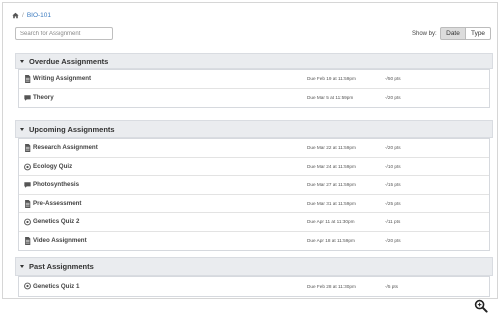 The image size is (500, 320). Describe the element at coordinates (330, 98) in the screenshot. I see `assignment-due: Due Mar 5 at 11:59pm` at that location.